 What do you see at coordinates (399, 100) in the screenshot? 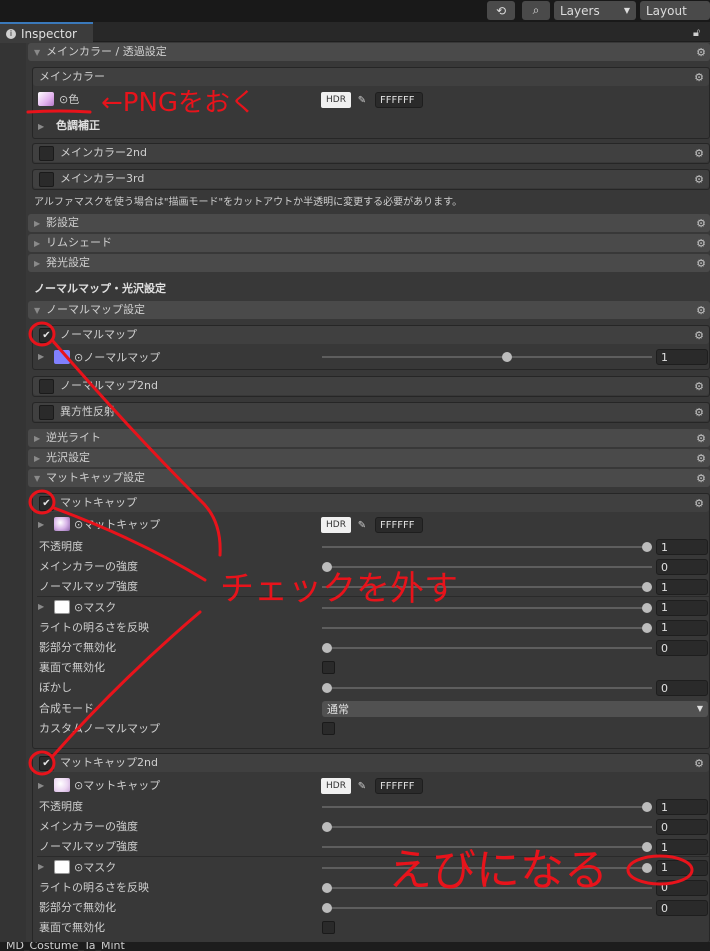
I see `main-color-hex: FFFFFF` at bounding box center [399, 100].